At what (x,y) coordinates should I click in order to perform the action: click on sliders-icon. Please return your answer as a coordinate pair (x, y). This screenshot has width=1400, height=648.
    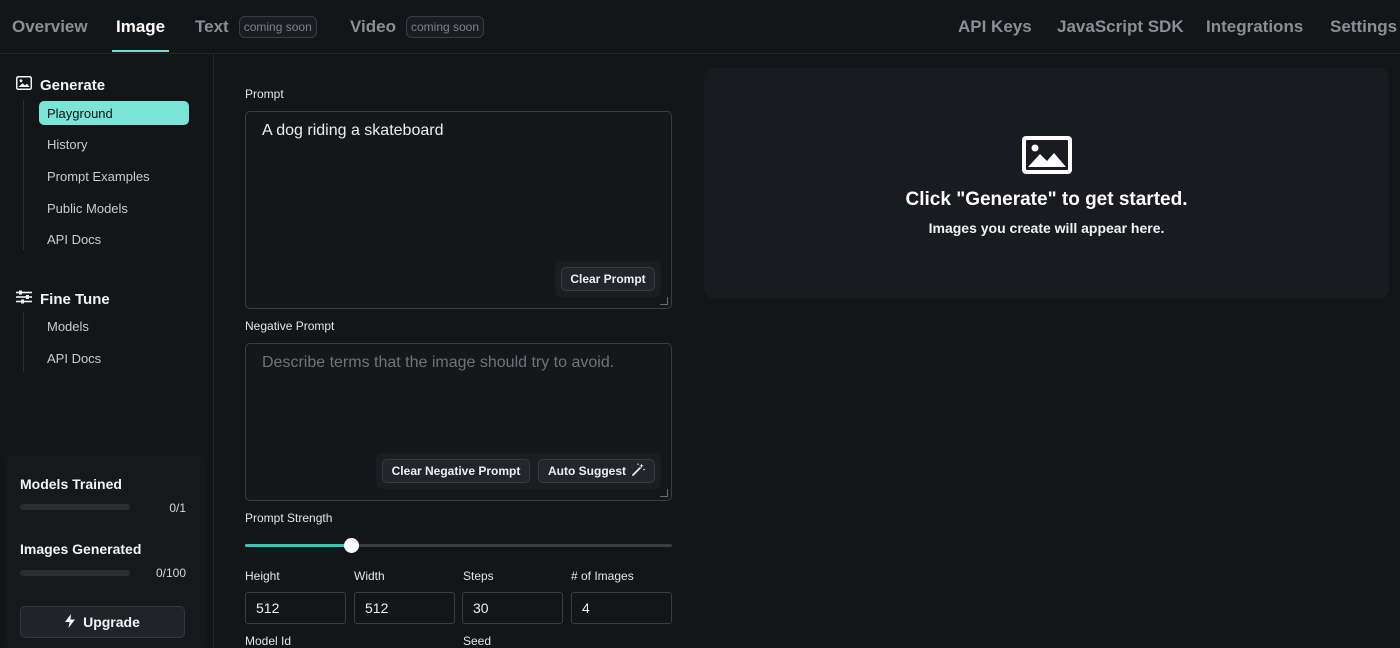
    Looking at the image, I should click on (24, 299).